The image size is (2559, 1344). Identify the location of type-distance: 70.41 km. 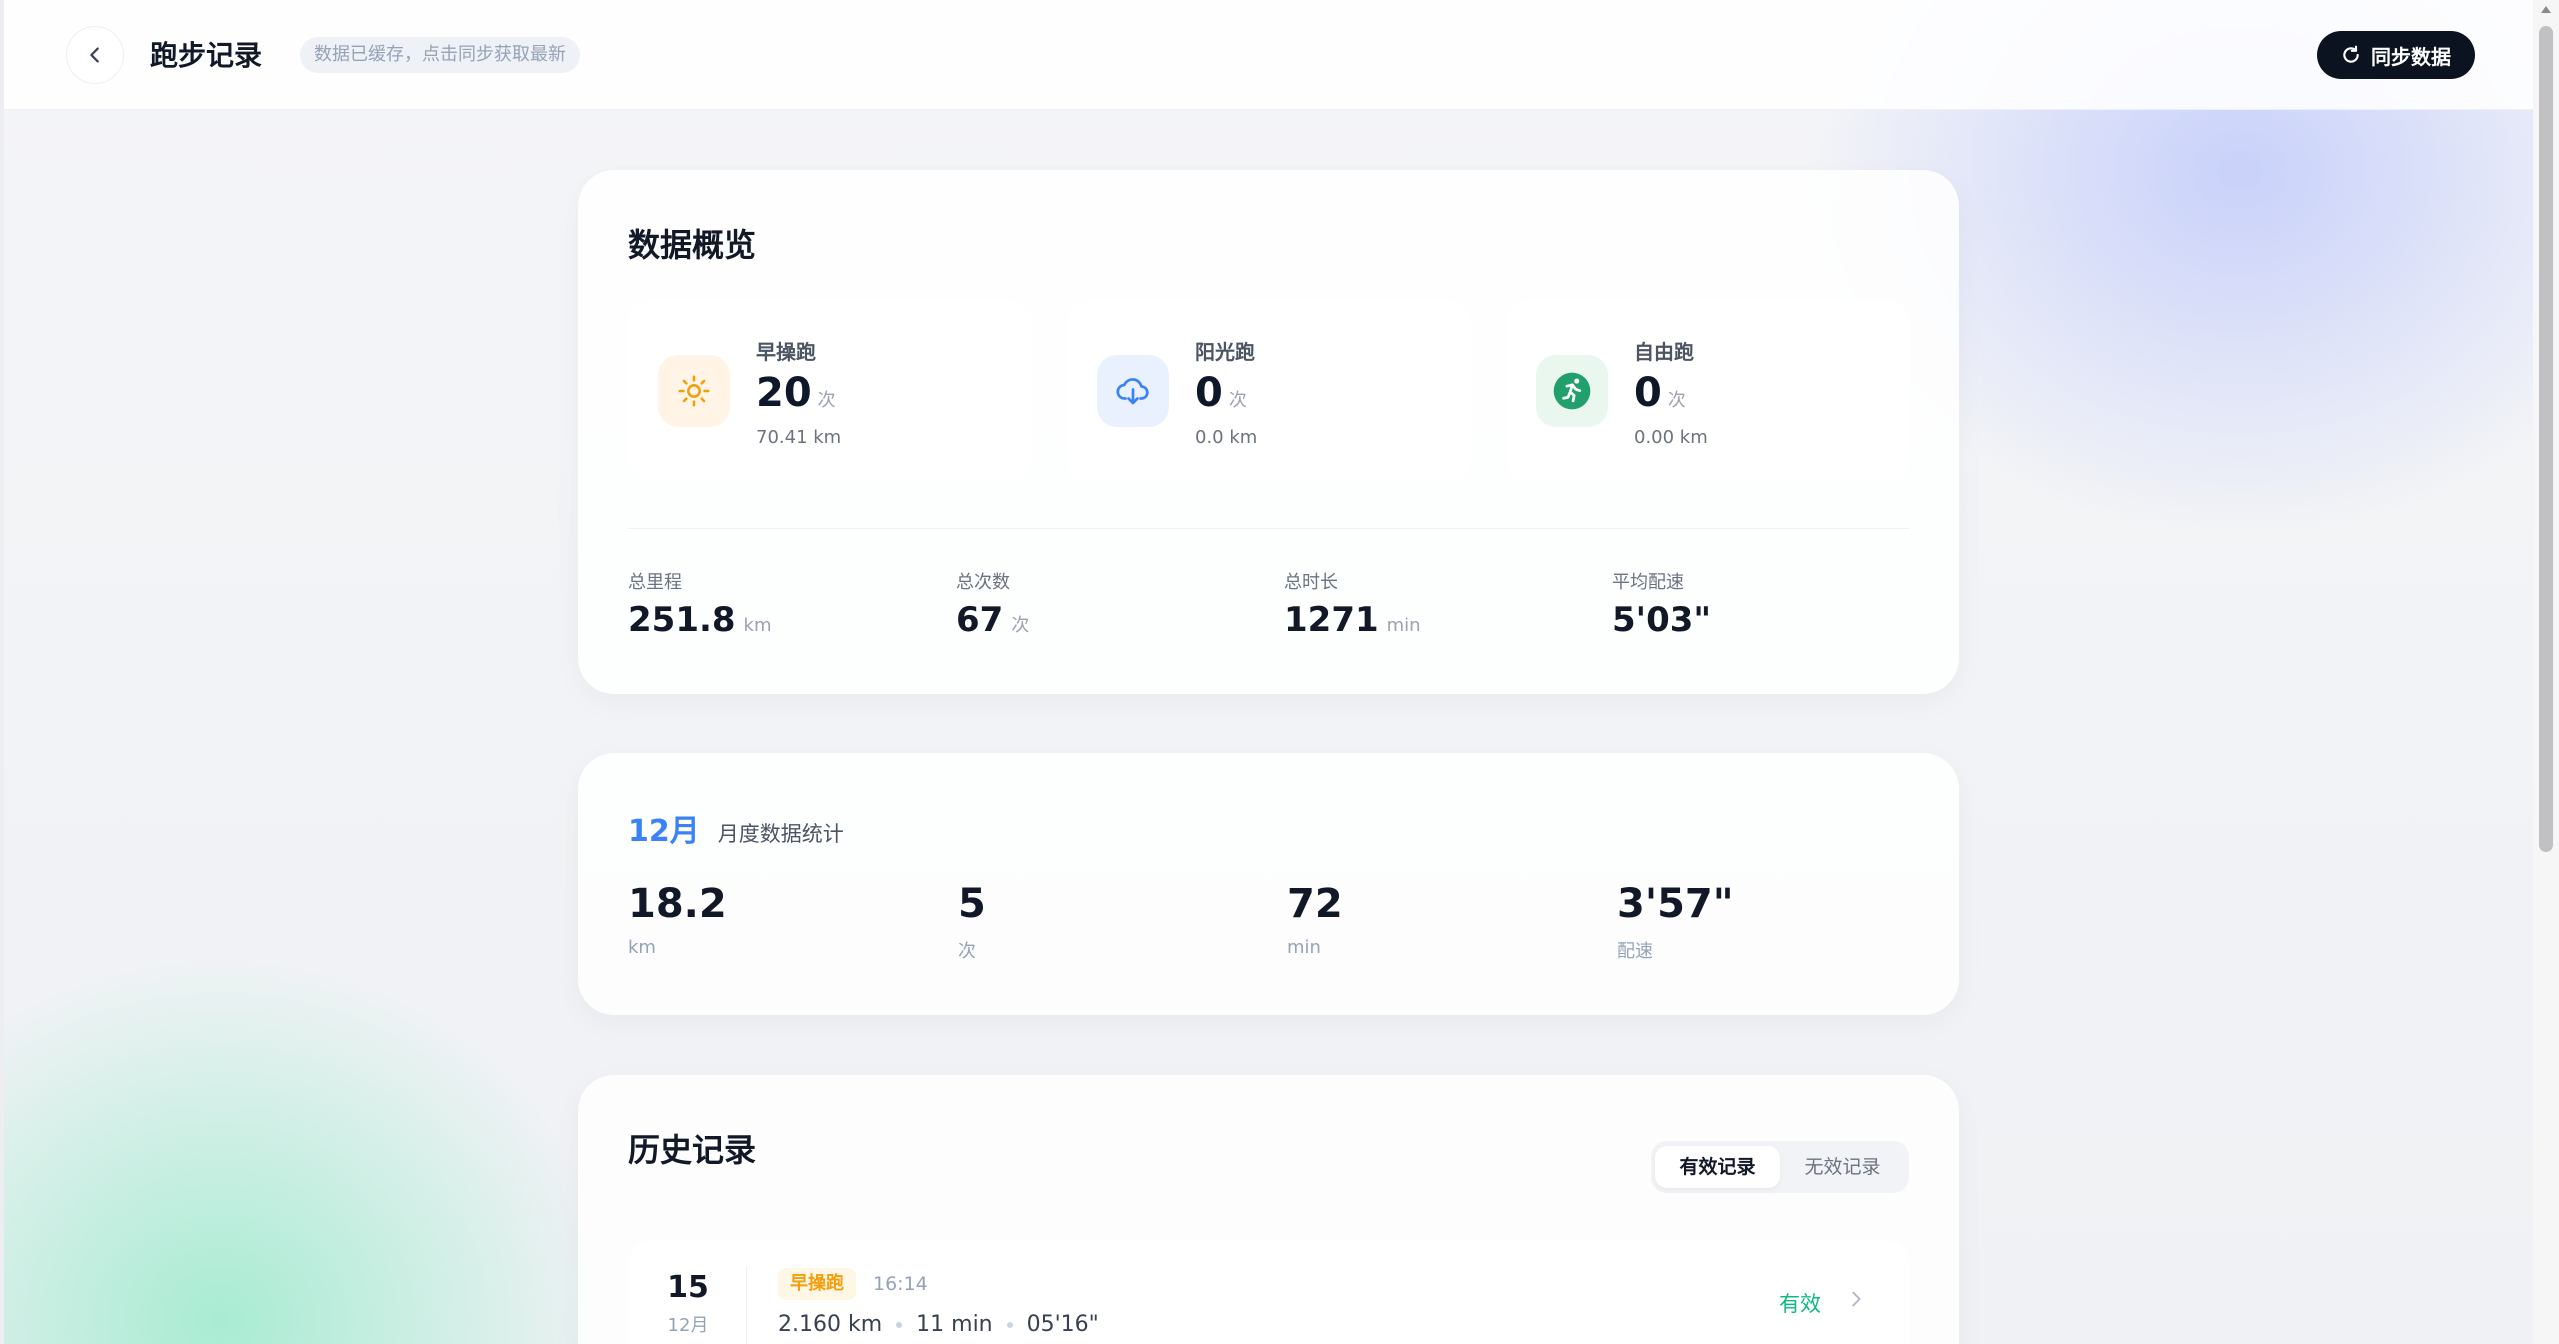
(799, 437).